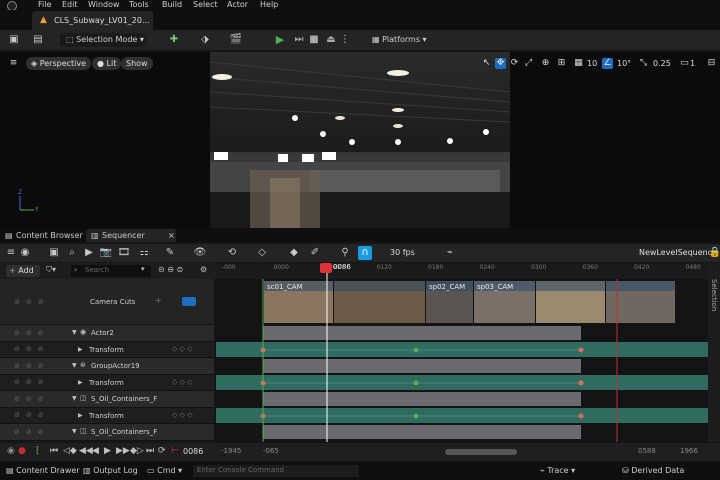  I want to click on find-asset-icon: ⌕, so click(72, 253).